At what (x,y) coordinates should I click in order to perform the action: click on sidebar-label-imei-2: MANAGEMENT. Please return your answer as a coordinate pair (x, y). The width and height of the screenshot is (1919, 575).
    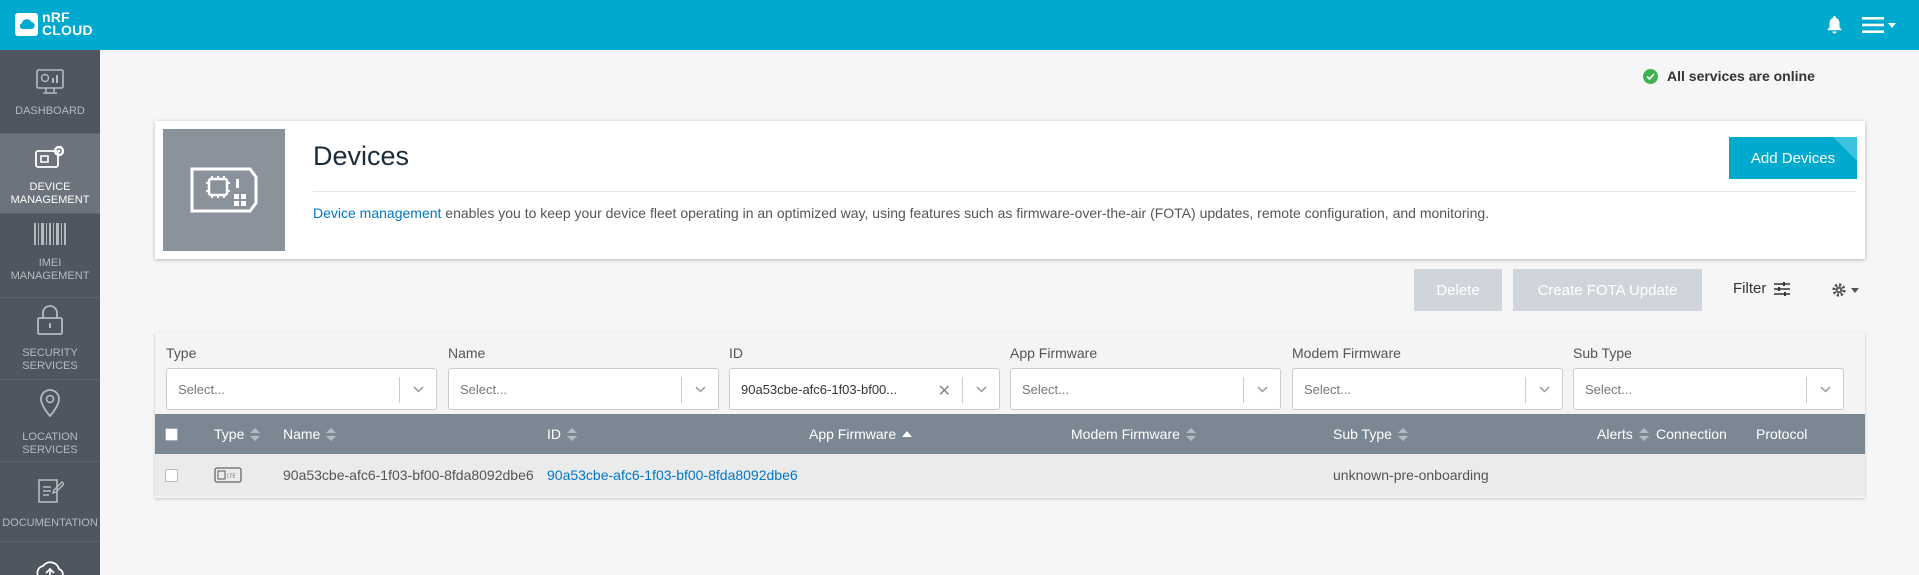
    Looking at the image, I should click on (50, 276).